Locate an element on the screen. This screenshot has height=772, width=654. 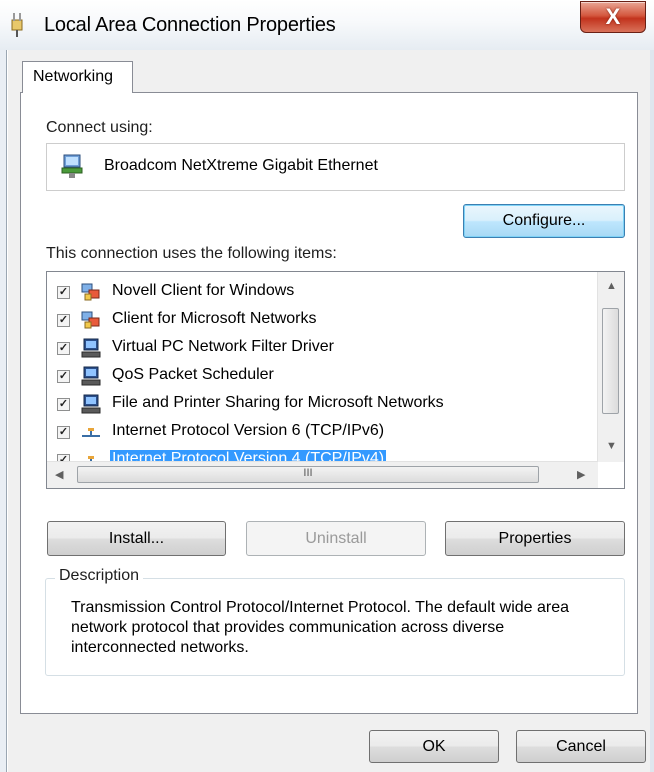
scroll-grip: III is located at coordinates (308, 473).